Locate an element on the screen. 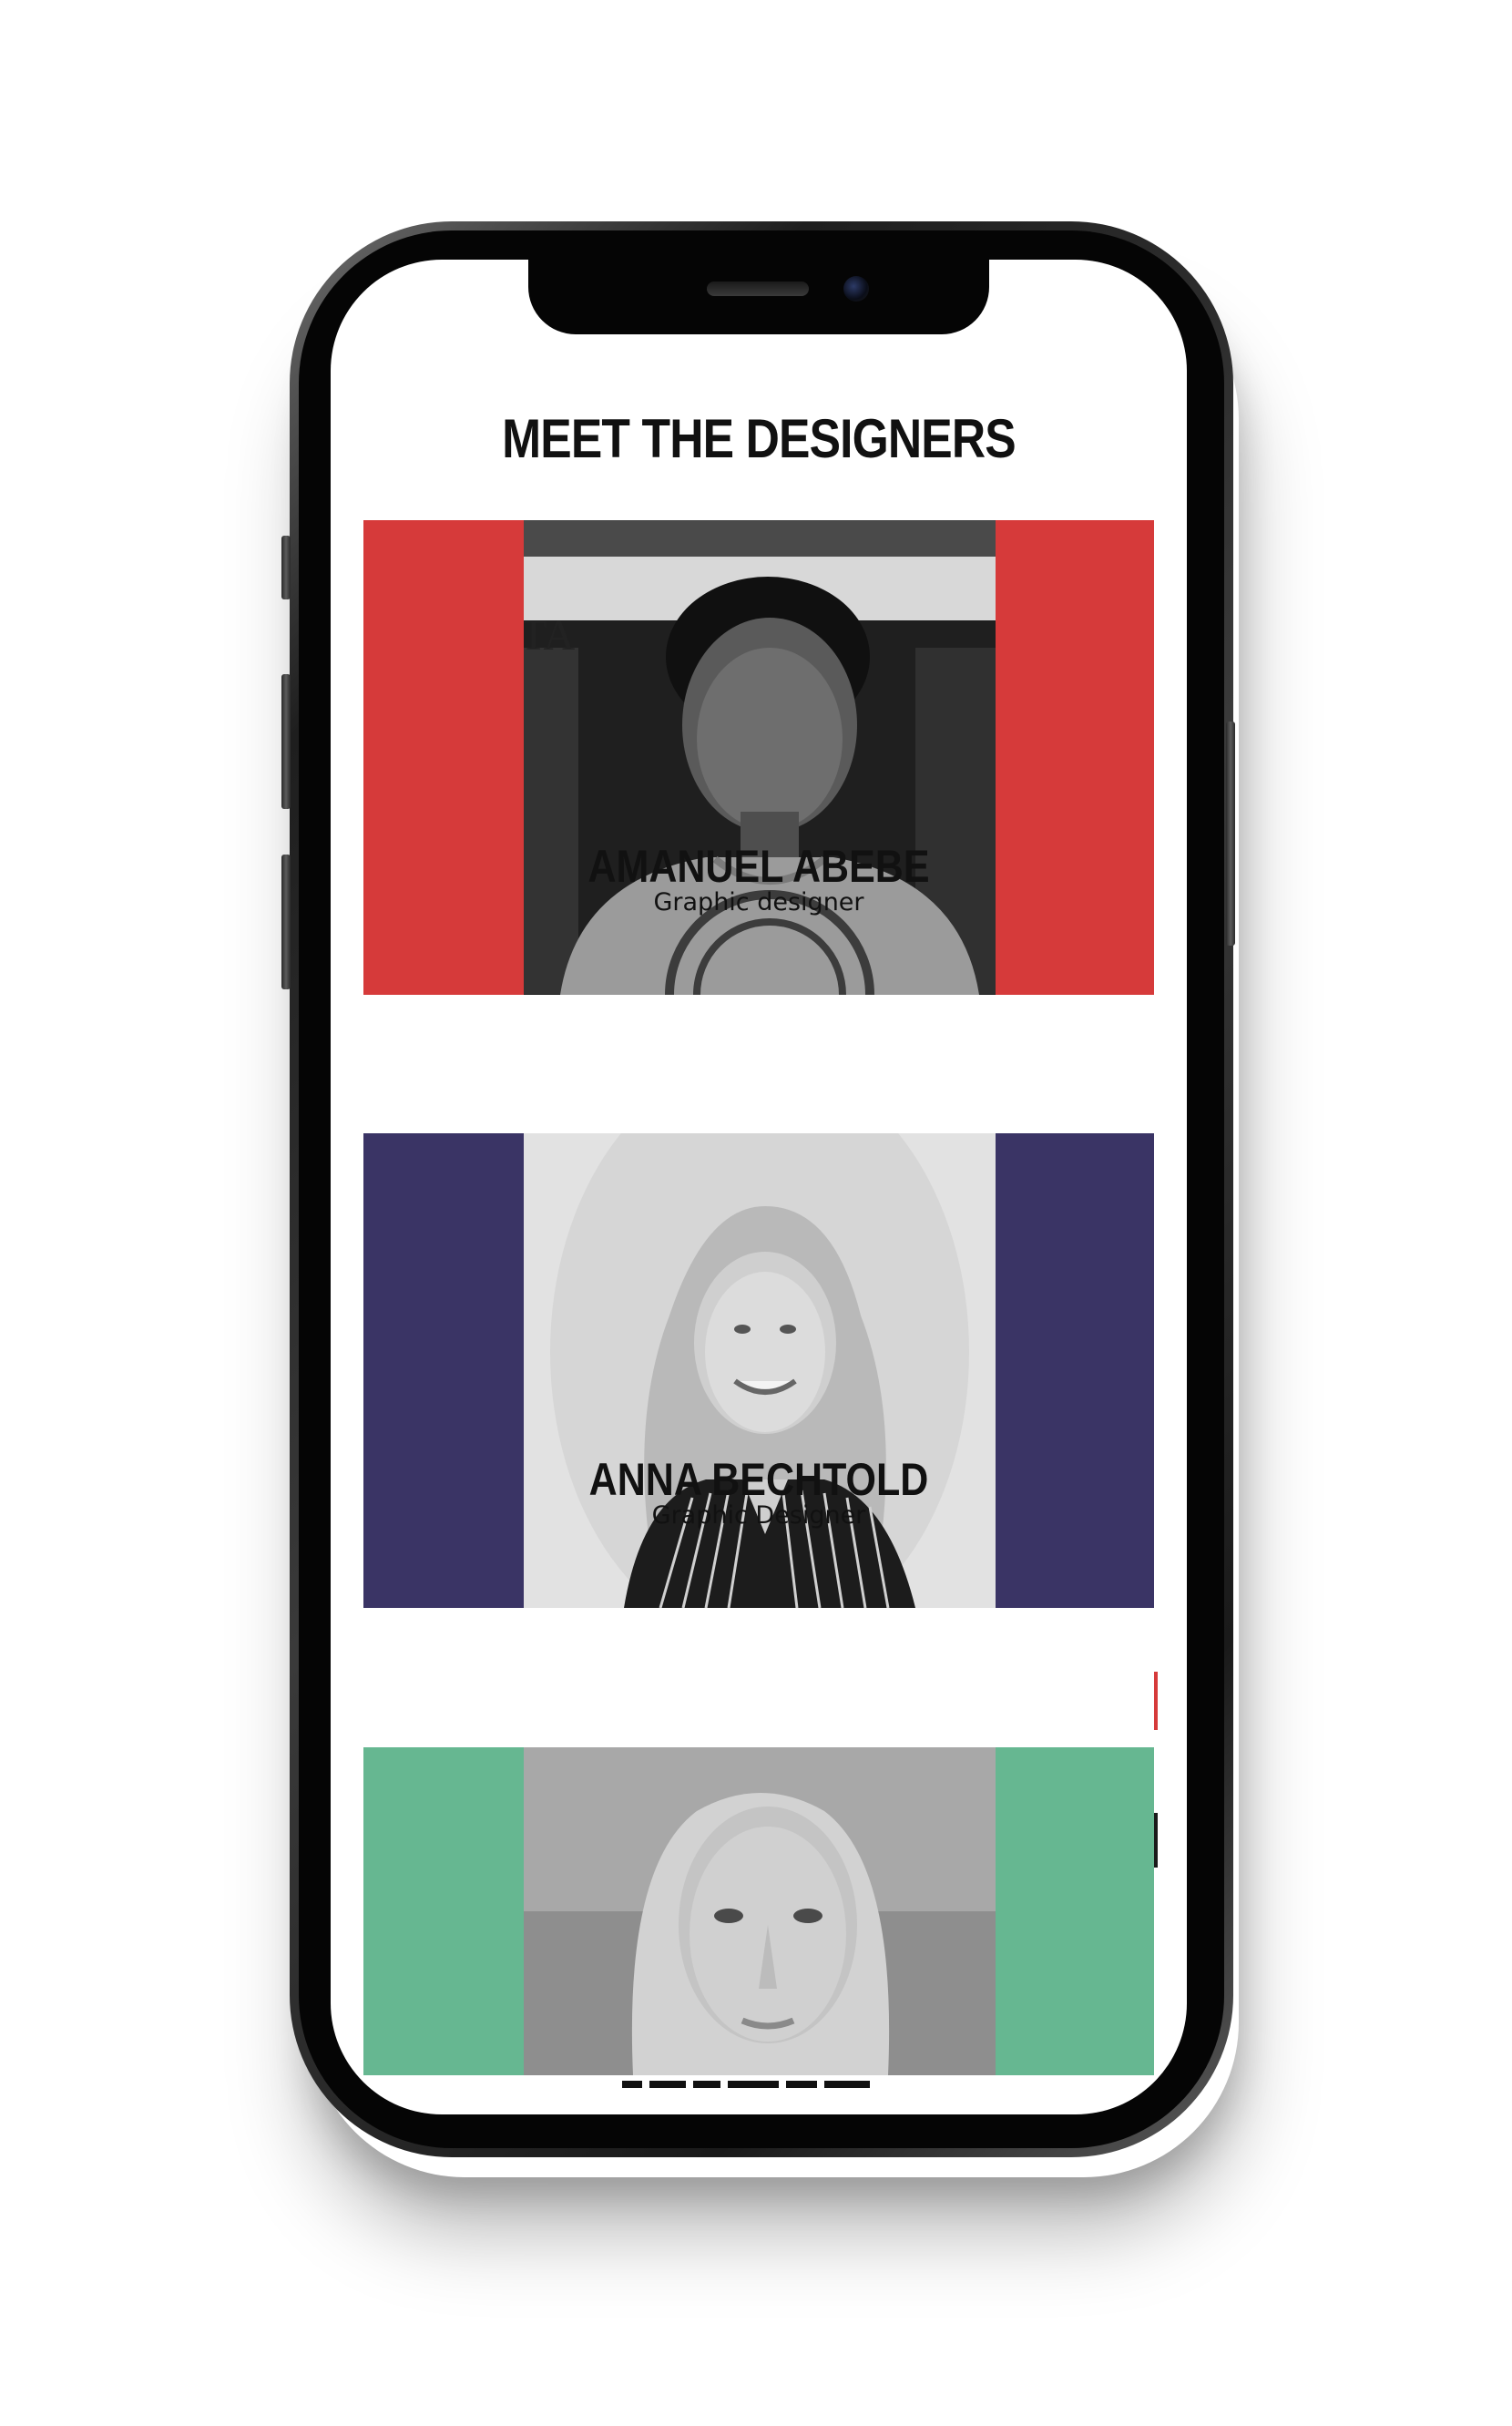 This screenshot has width=1512, height=2426. page-title: MEET THE DESIGNERS is located at coordinates (759, 439).